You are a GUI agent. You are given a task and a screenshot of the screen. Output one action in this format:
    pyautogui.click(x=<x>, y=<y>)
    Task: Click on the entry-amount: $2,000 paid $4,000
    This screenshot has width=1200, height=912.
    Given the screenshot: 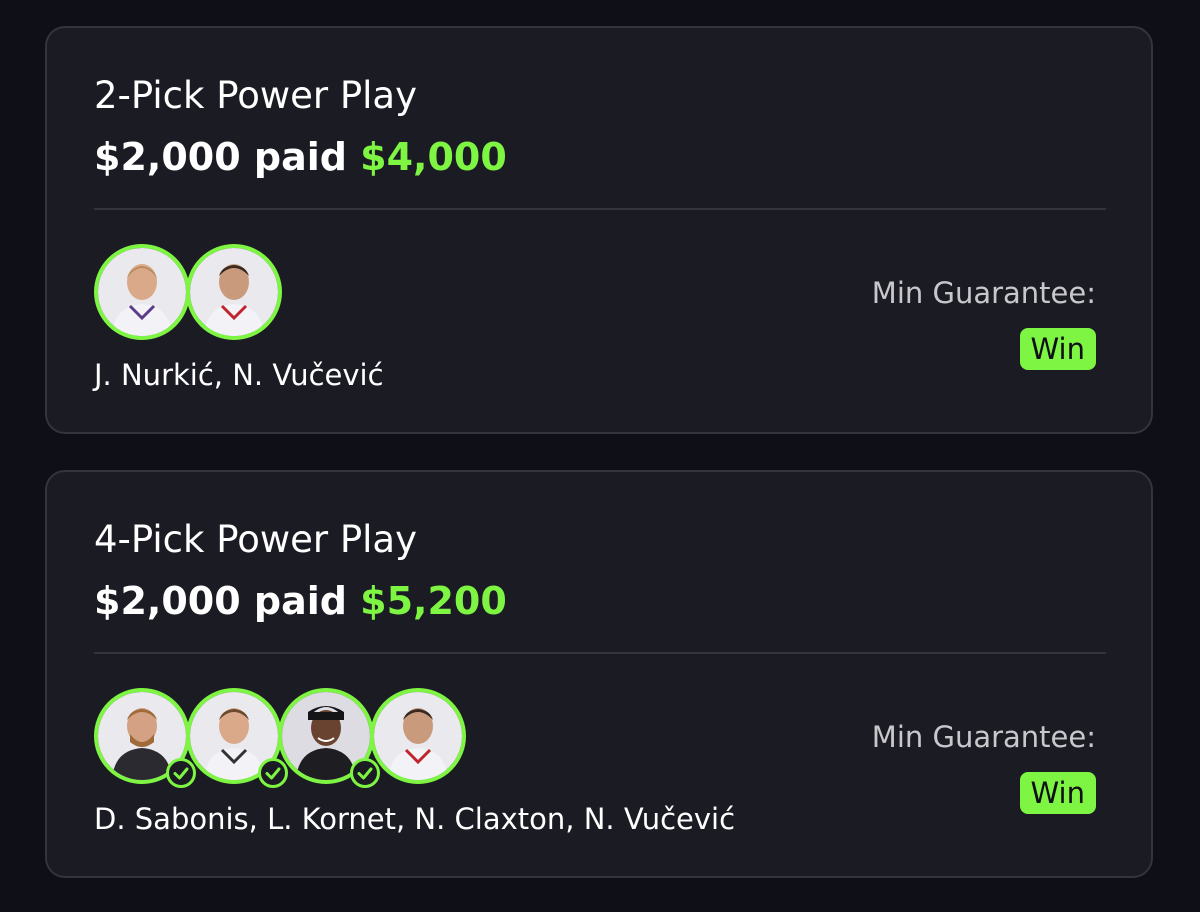 What is the action you would take?
    pyautogui.click(x=300, y=157)
    